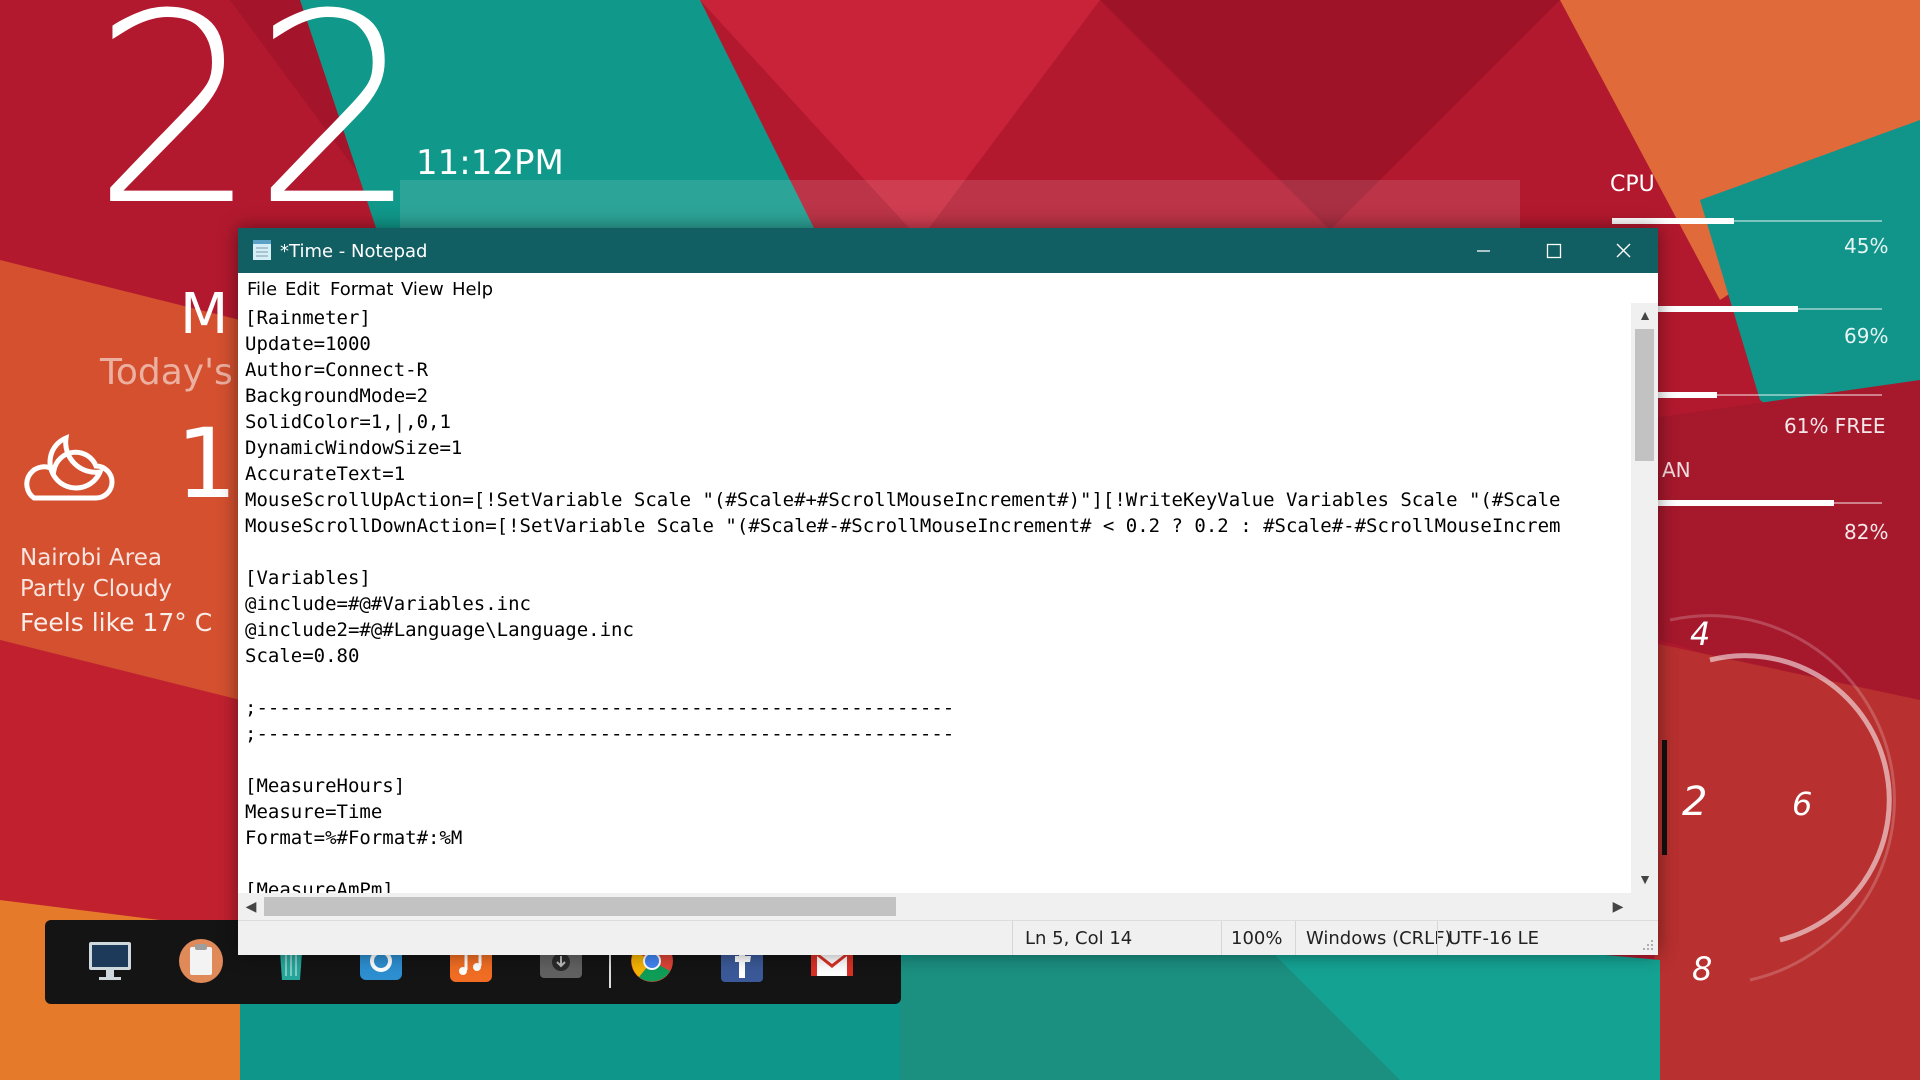  Describe the element at coordinates (1648, 945) in the screenshot. I see `resize-grip-icon` at that location.